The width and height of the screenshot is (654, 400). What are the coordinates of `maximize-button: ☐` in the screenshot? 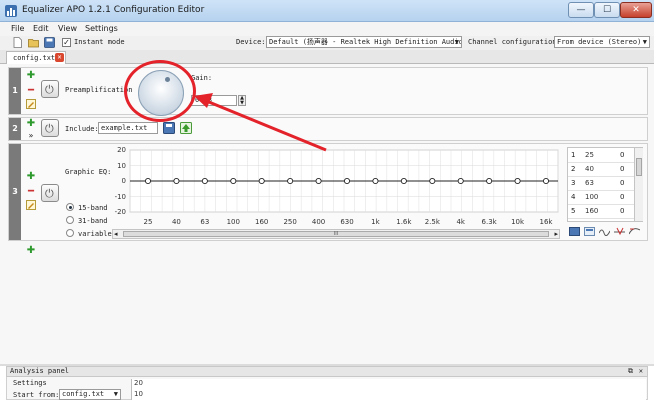 It's located at (607, 10).